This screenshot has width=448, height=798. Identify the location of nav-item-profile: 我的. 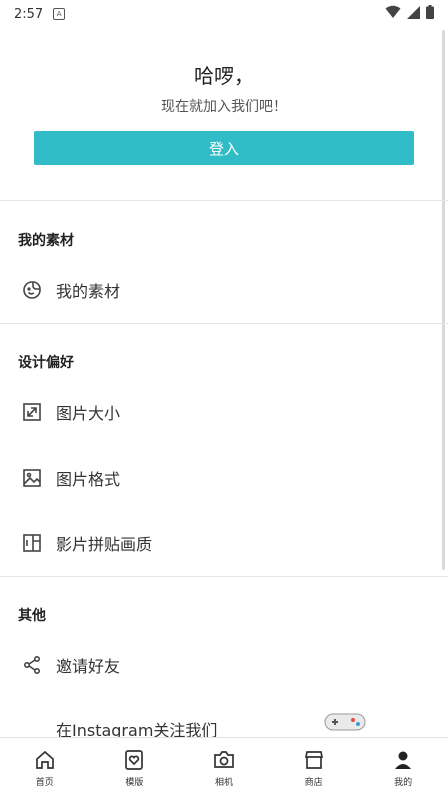
(403, 768).